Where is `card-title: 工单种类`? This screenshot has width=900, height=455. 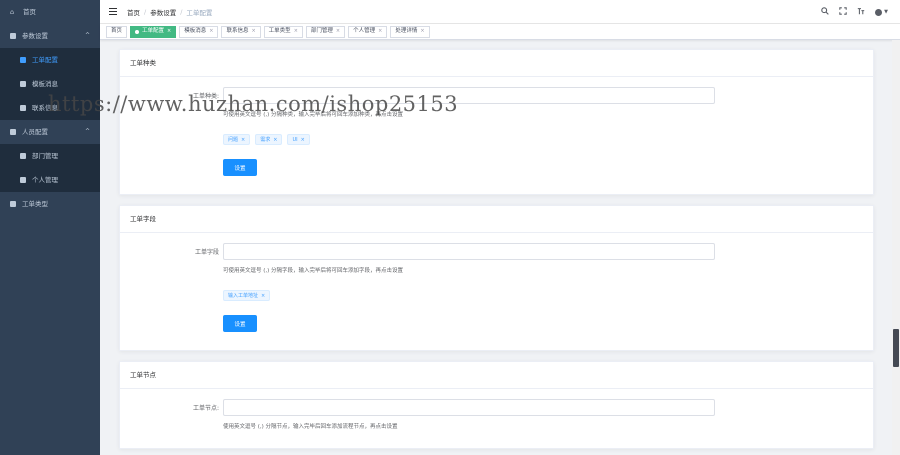
card-title: 工单种类 is located at coordinates (496, 63).